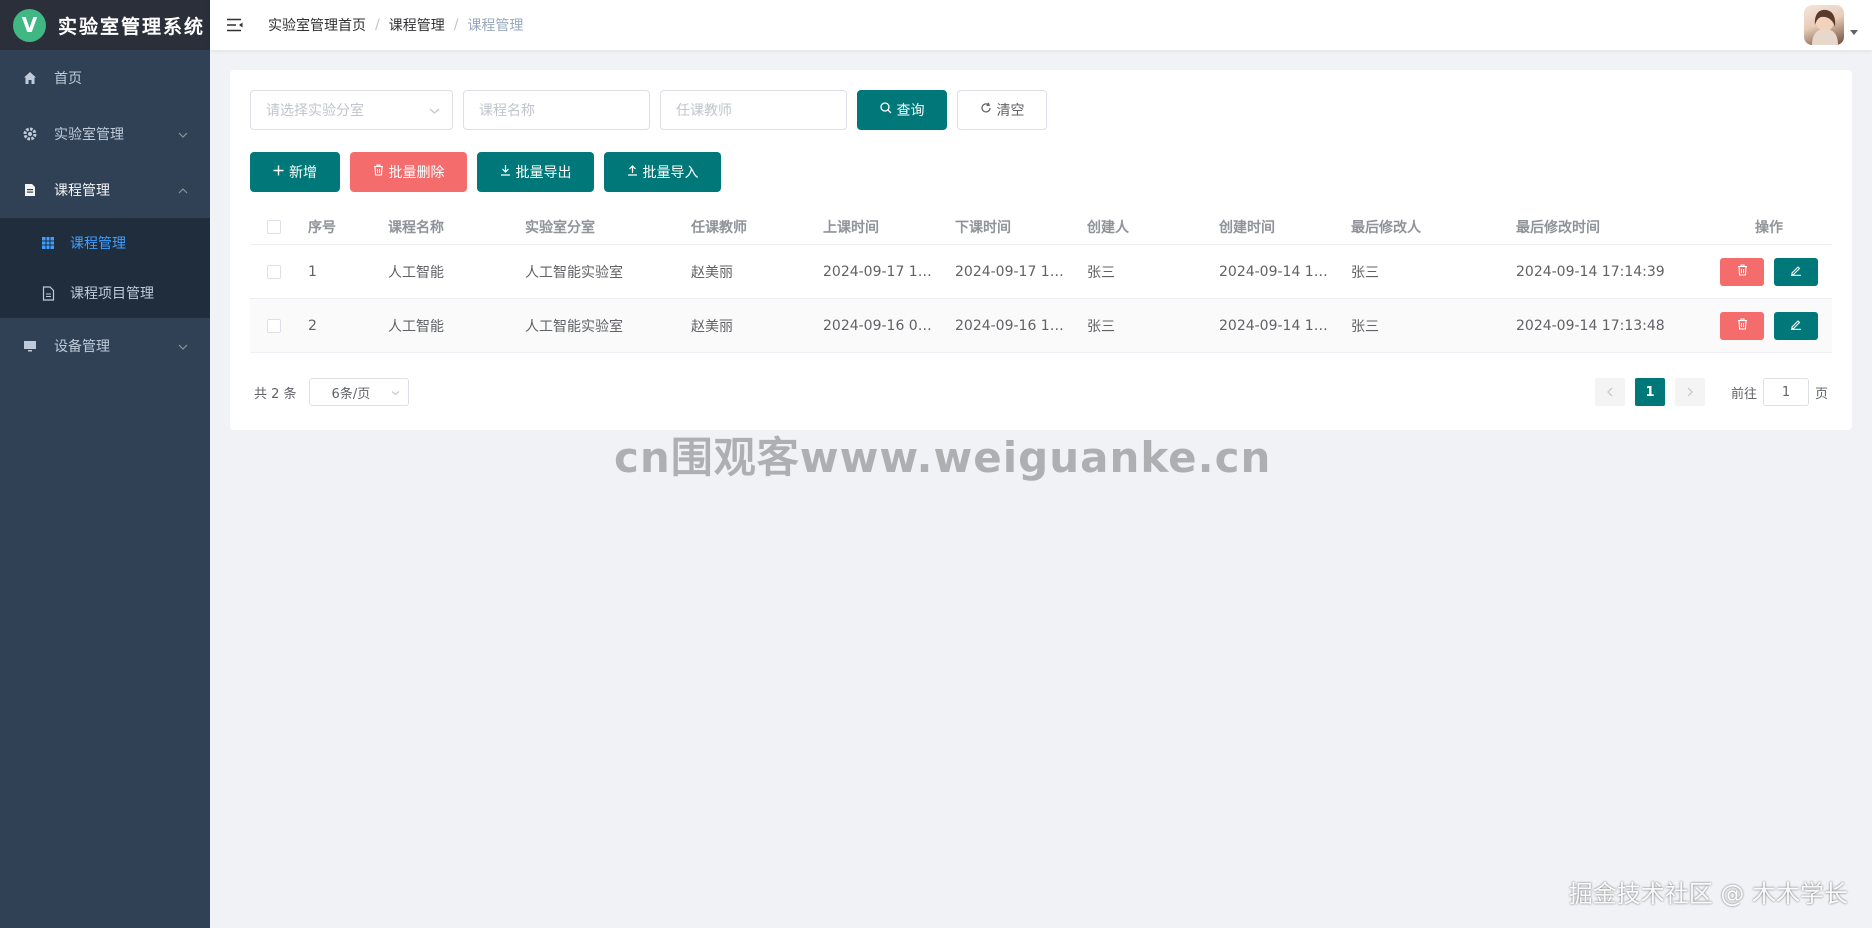  I want to click on search-form: 请选择实验分室 课程名称 任课教师 查询 清空, so click(648, 110).